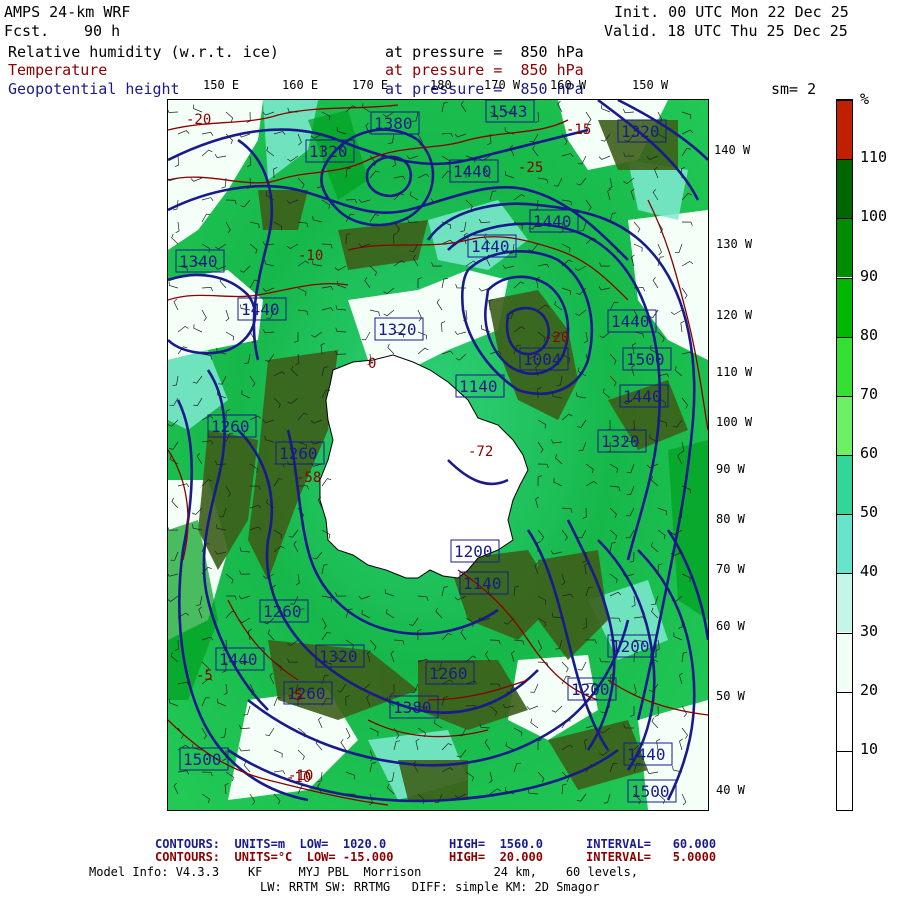 Image resolution: width=900 pixels, height=900 pixels. I want to click on lon-label-top: 180, so click(441, 85).